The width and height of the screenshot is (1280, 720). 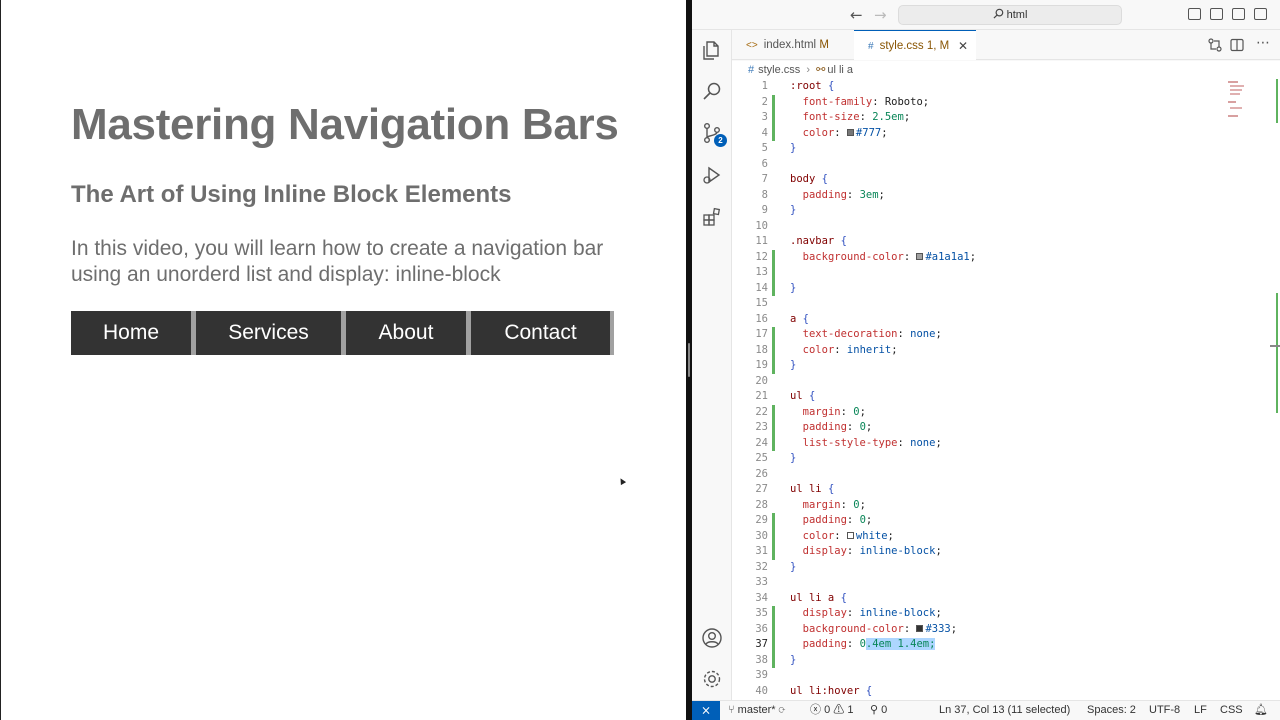 I want to click on code-line: 30 color: white;, so click(x=997, y=536).